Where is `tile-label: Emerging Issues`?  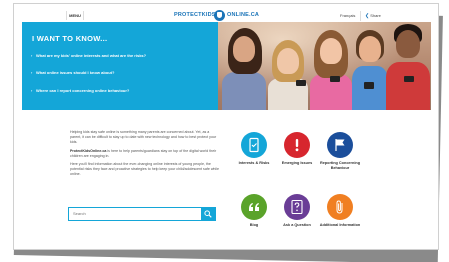
tile-label: Emerging Issues is located at coordinates (297, 163).